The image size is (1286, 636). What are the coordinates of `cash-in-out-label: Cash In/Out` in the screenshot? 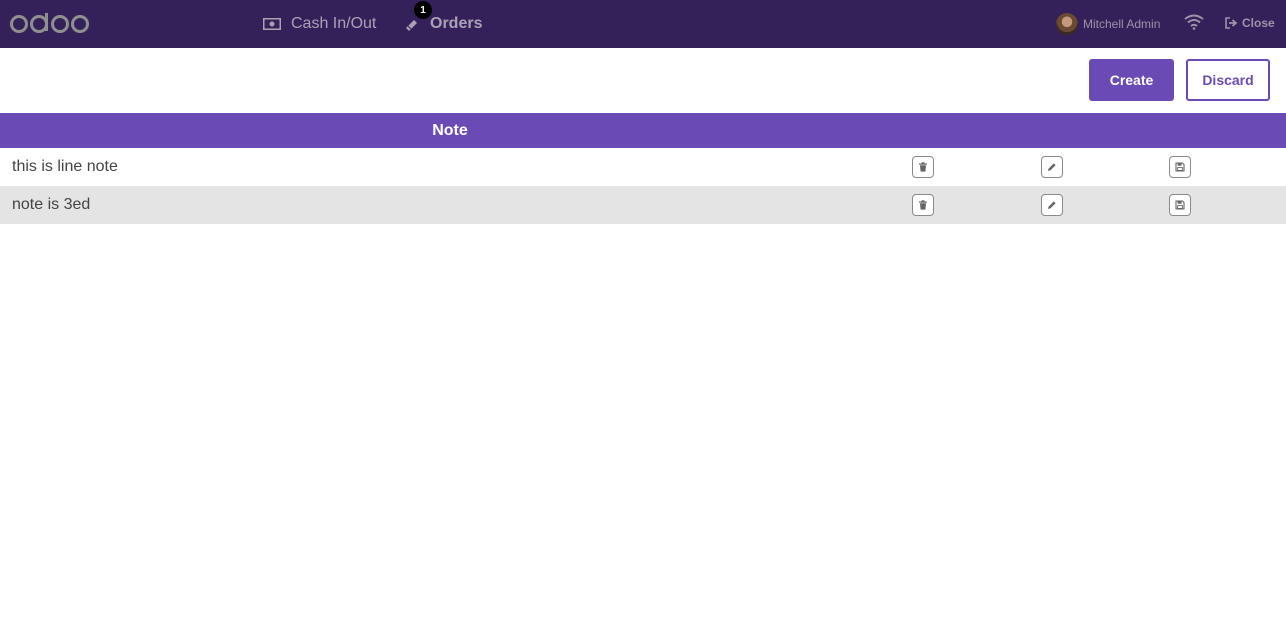 It's located at (334, 23).